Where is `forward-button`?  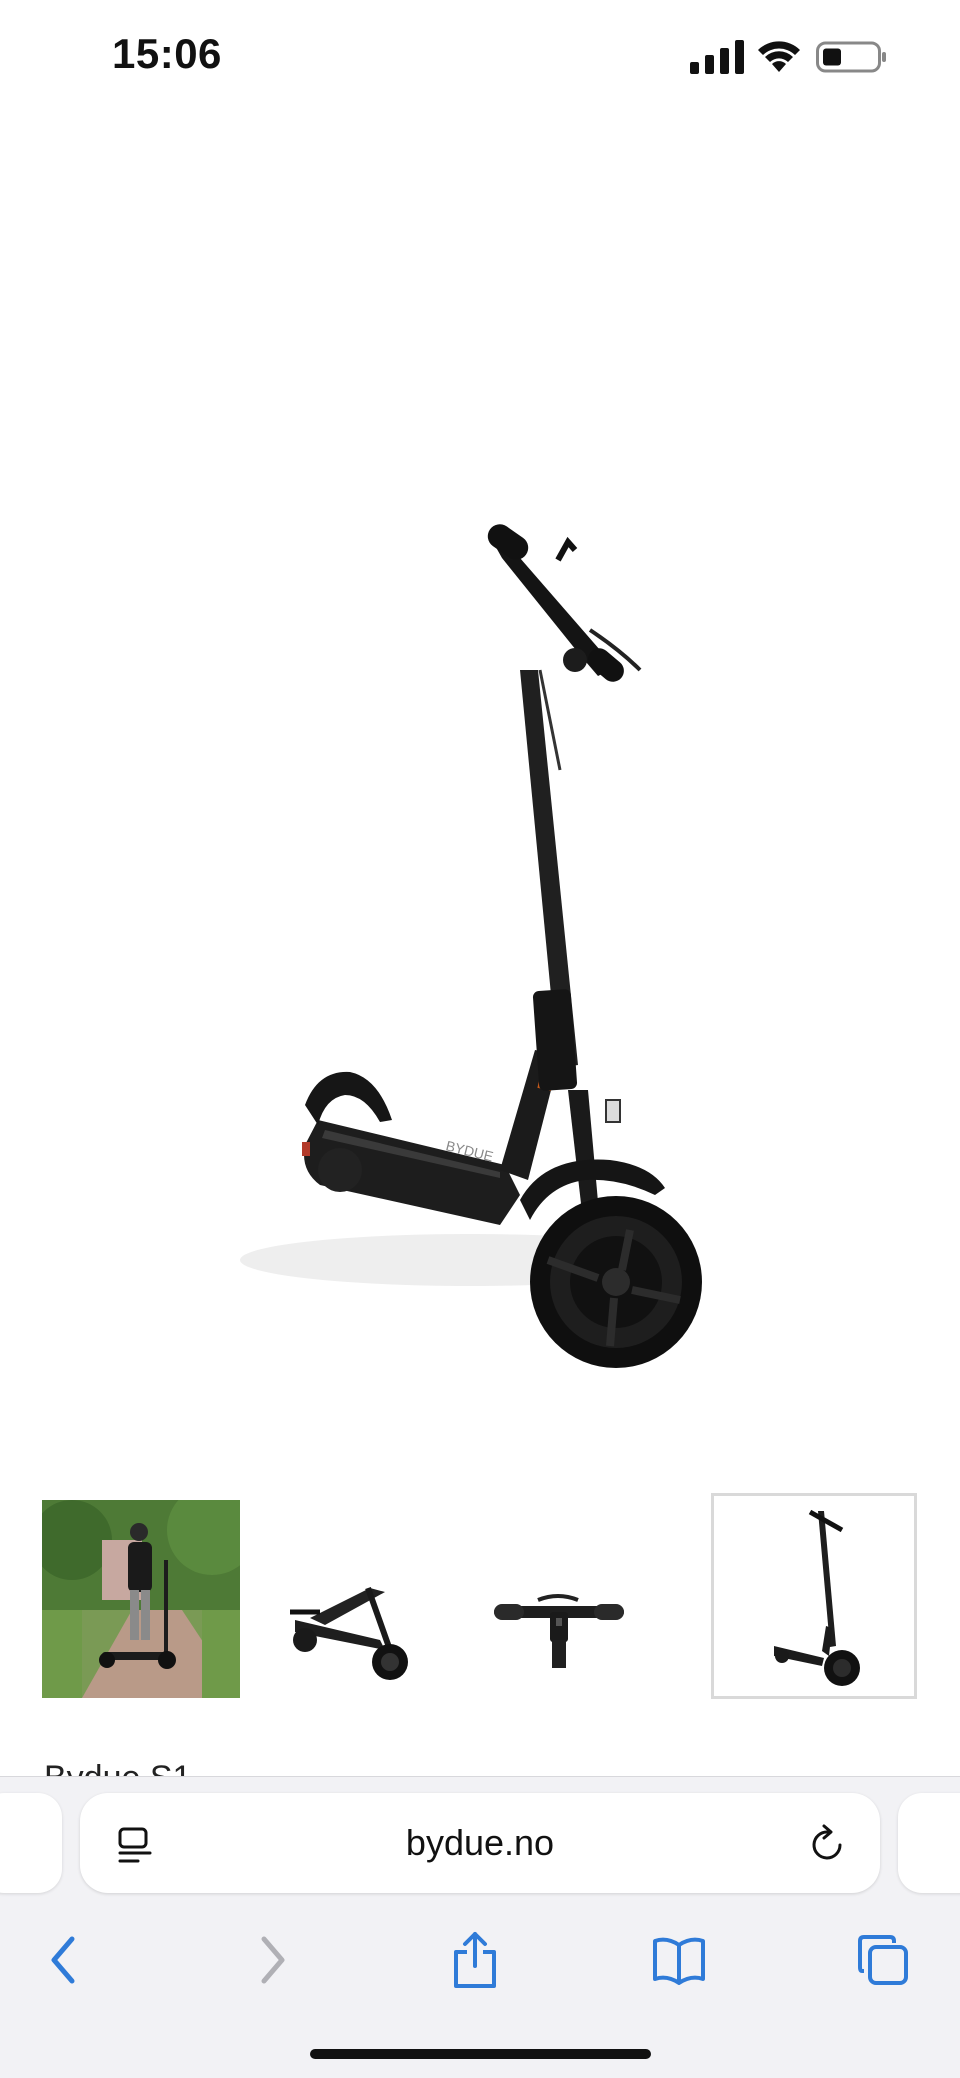
forward-button is located at coordinates (273, 1960).